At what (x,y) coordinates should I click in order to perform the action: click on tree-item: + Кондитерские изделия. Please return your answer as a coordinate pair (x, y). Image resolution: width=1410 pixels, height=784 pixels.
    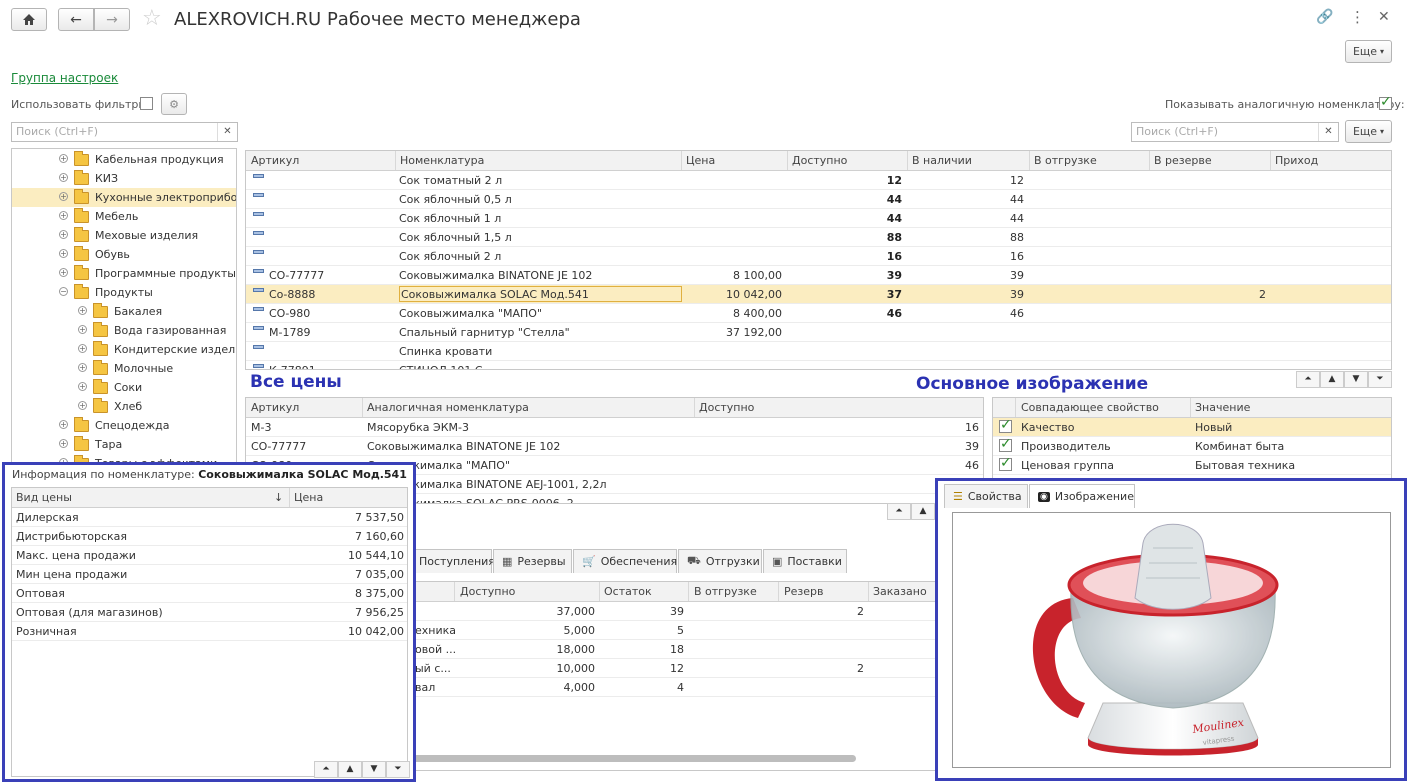
    Looking at the image, I should click on (124, 349).